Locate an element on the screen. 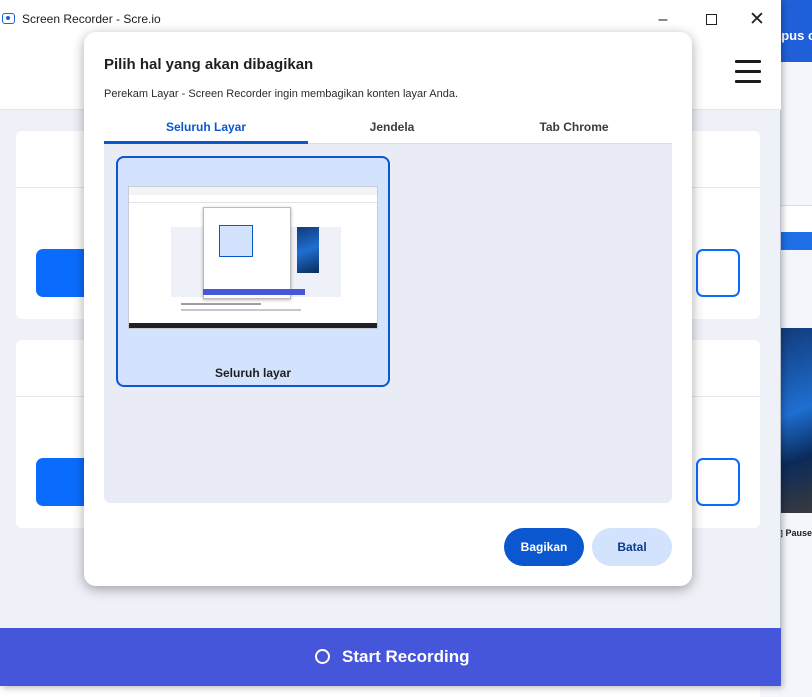 This screenshot has width=812, height=697. window-title: Screen Recorder - Scre.io is located at coordinates (91, 19).